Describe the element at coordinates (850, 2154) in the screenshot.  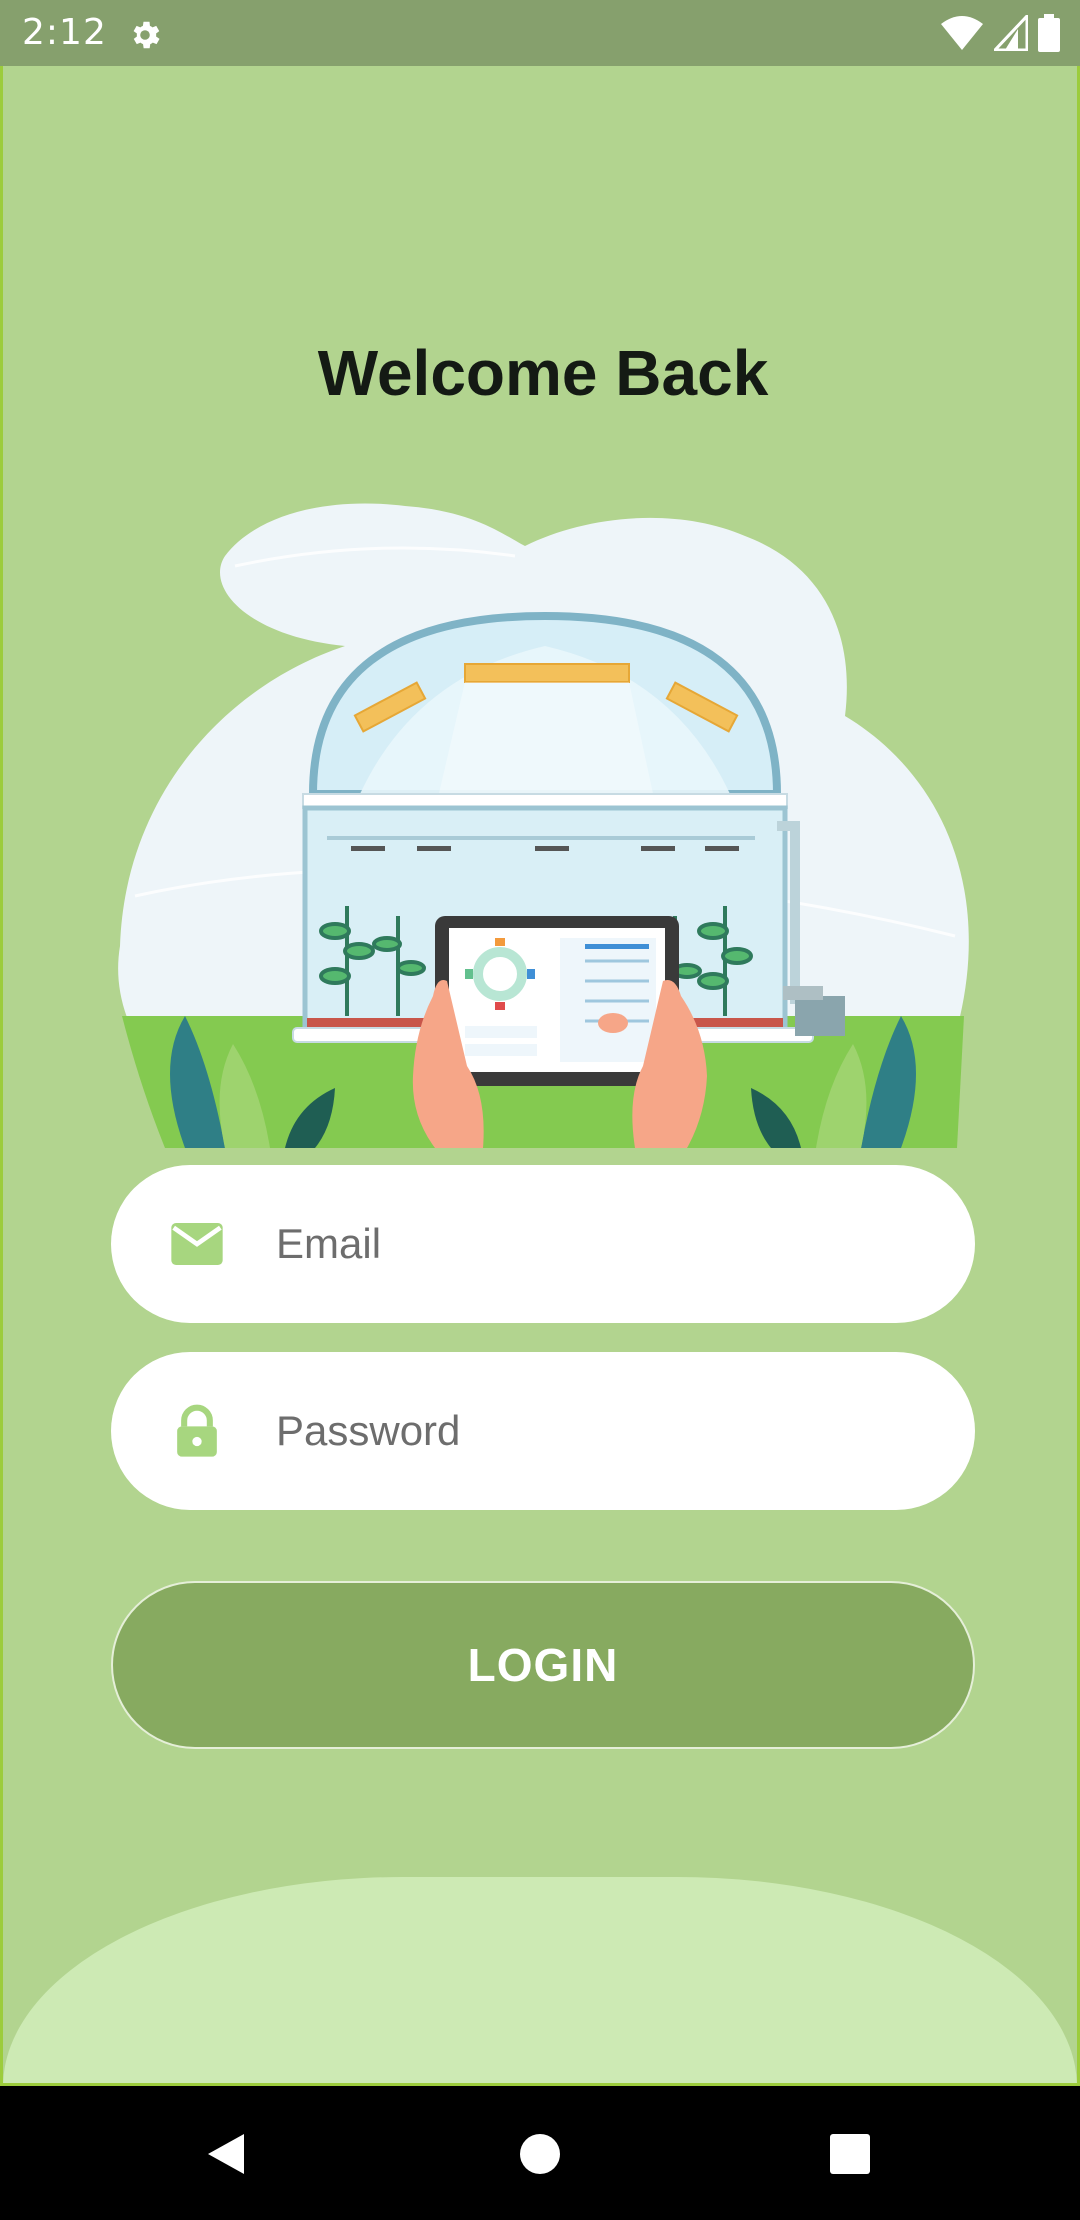
I see `recents-icon` at that location.